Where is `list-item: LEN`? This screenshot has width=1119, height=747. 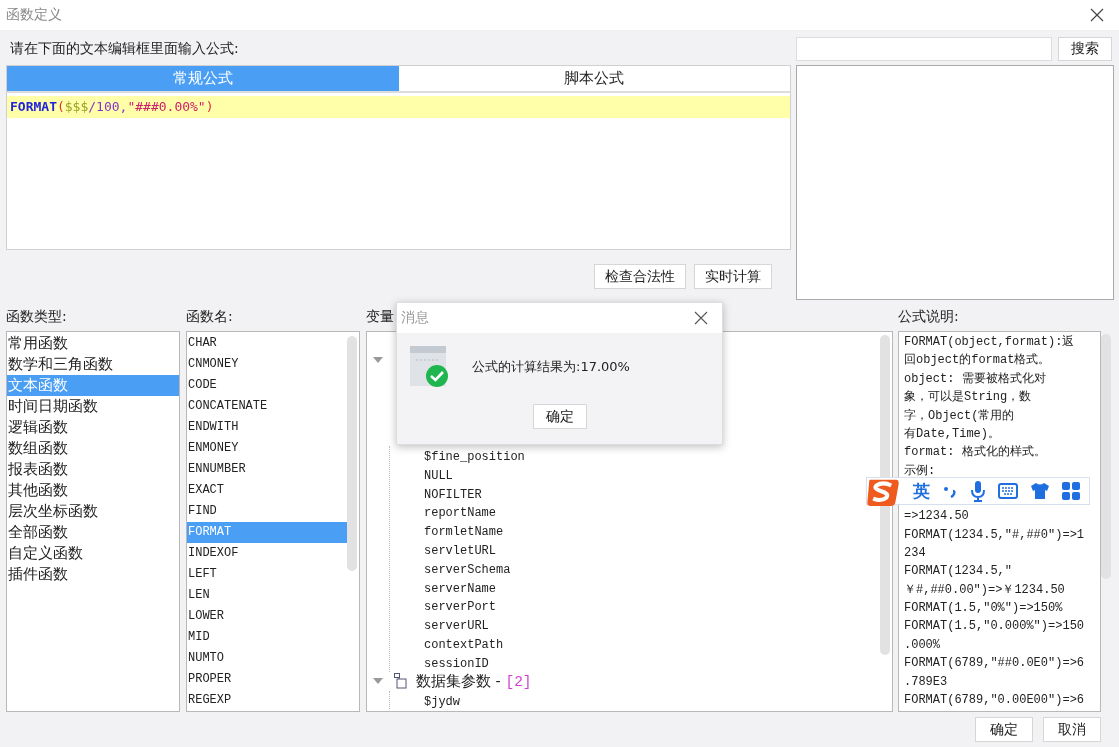 list-item: LEN is located at coordinates (267, 595).